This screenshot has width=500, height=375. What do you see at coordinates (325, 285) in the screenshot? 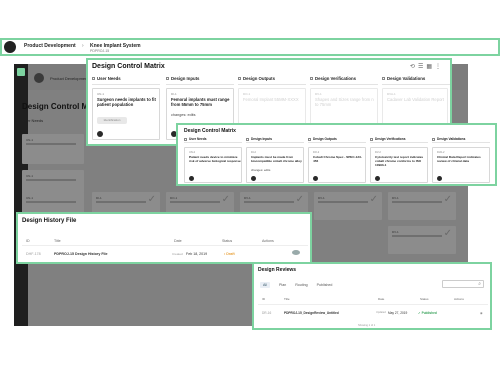
I see `tab-published: Published` at bounding box center [325, 285].